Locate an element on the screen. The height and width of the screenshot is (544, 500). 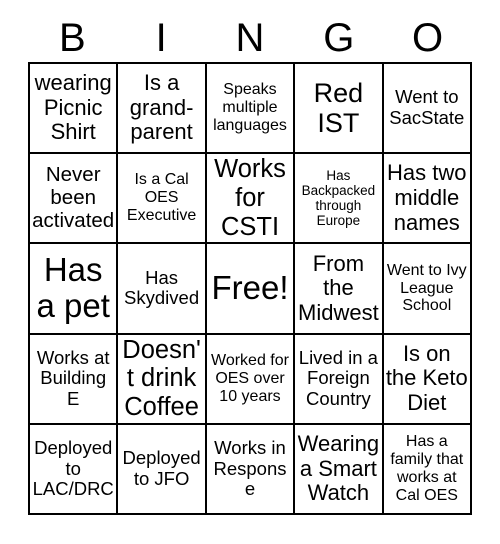
bingo-cell-r3c5: Went to Ivy League School is located at coordinates (427, 289).